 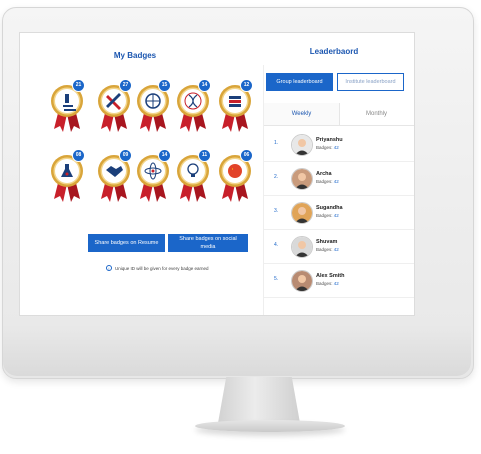 I want to click on leader-rank: 2., so click(x=276, y=177).